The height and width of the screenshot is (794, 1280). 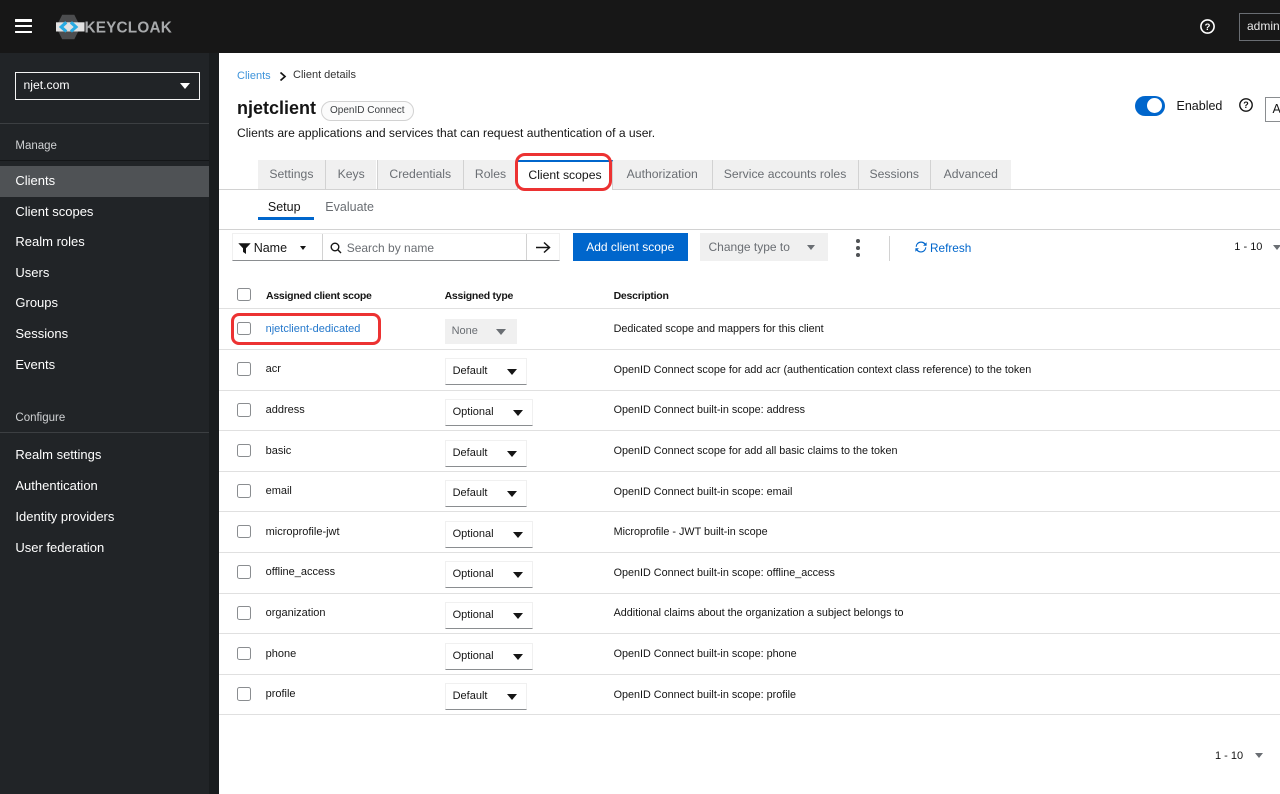 What do you see at coordinates (128, 27) in the screenshot?
I see `svg-text: KEYCLOAK` at bounding box center [128, 27].